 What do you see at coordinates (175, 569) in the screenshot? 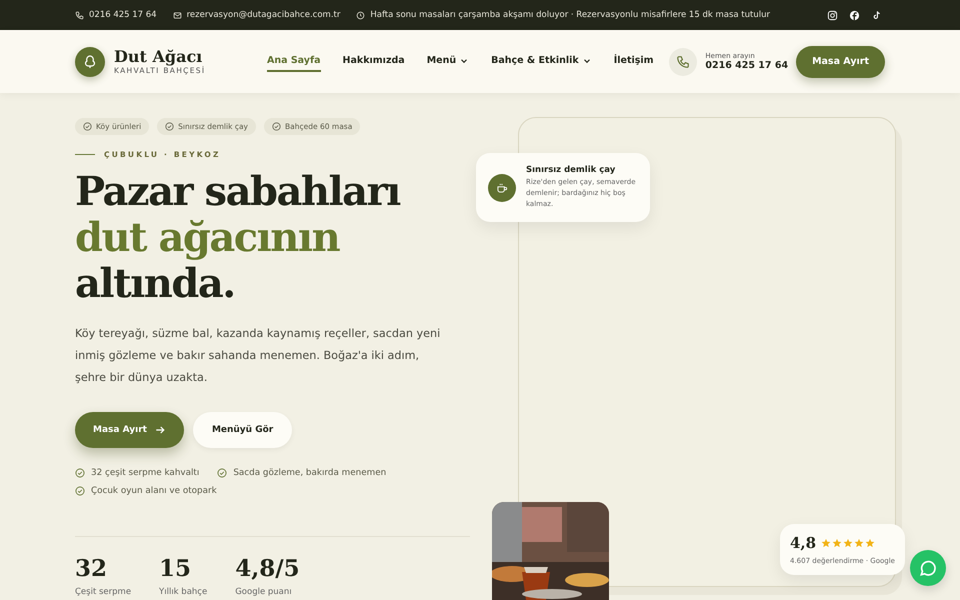
I see `stat-value: 15` at bounding box center [175, 569].